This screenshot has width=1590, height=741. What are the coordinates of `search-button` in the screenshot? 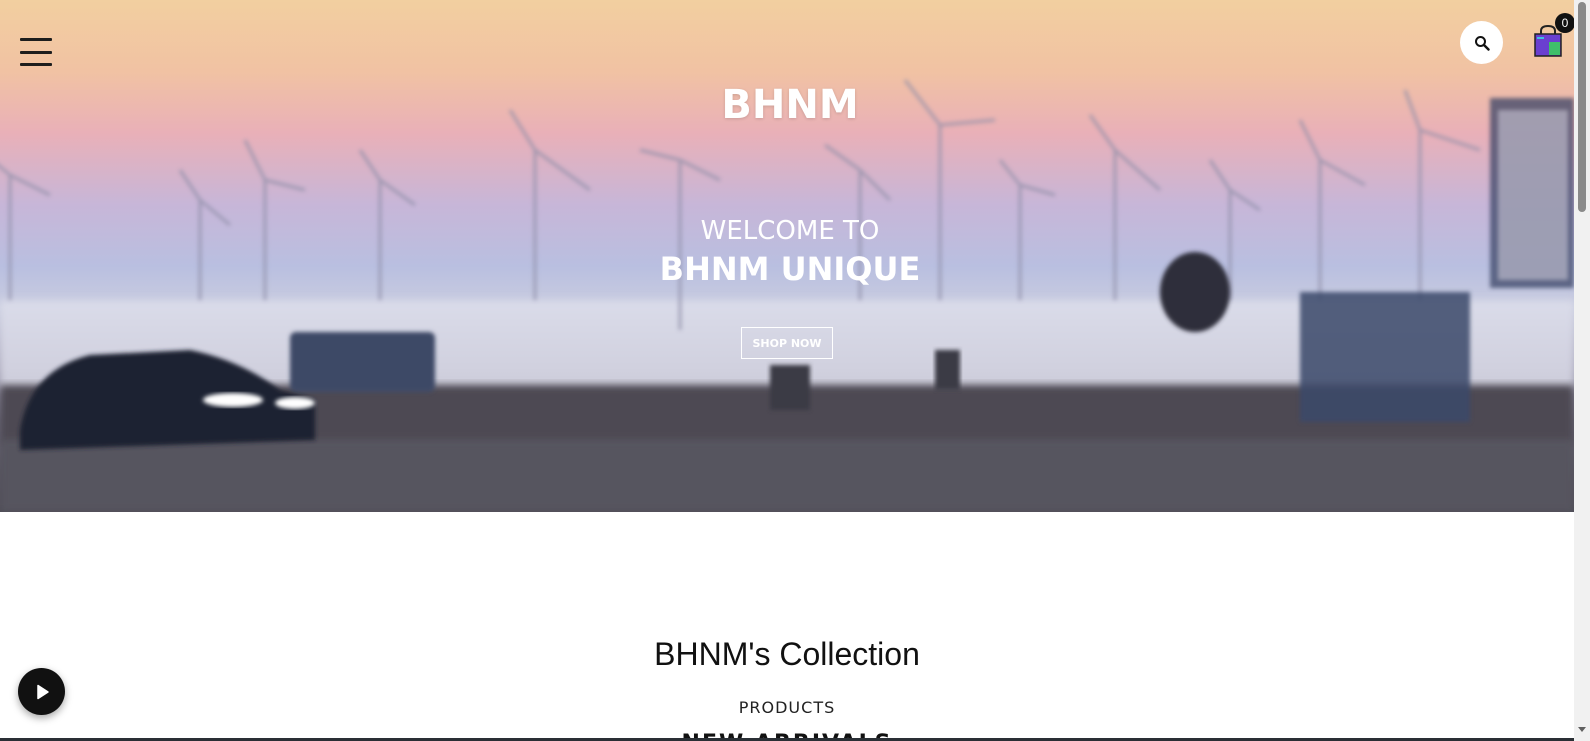 It's located at (1481, 42).